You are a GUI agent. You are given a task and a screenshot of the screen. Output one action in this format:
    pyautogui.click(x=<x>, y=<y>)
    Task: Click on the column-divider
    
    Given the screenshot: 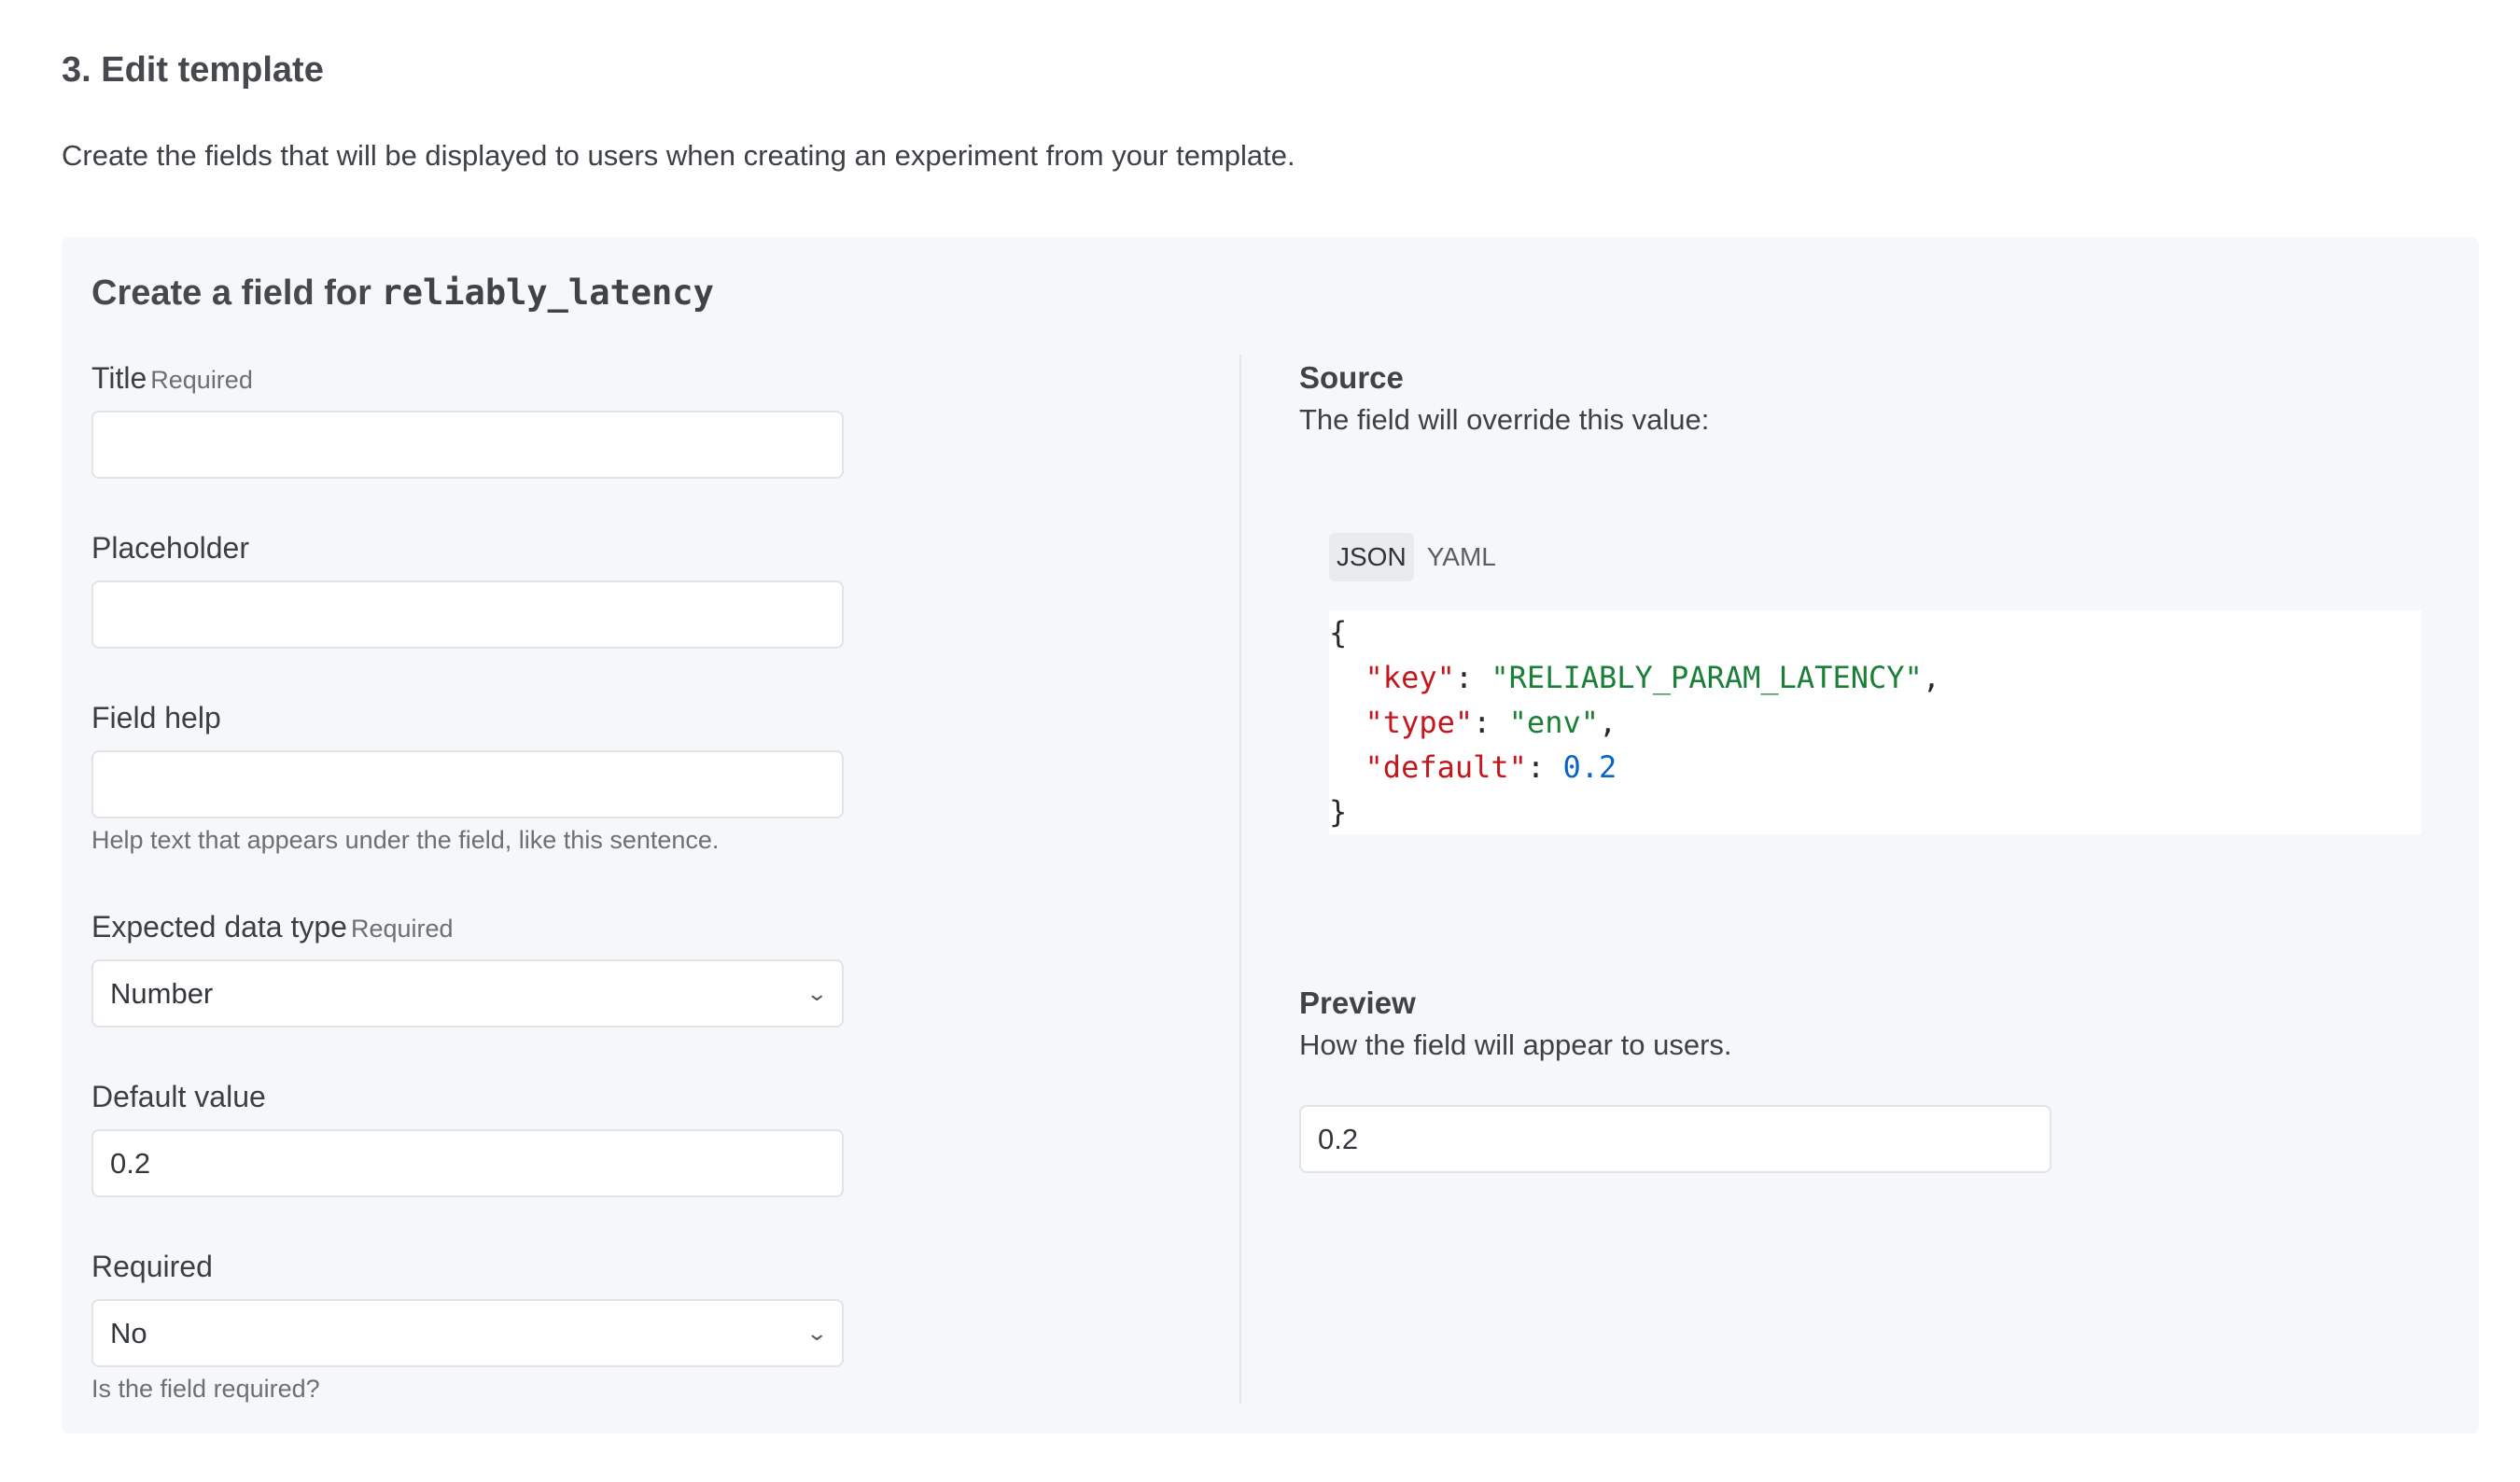 What is the action you would take?
    pyautogui.click(x=1240, y=879)
    